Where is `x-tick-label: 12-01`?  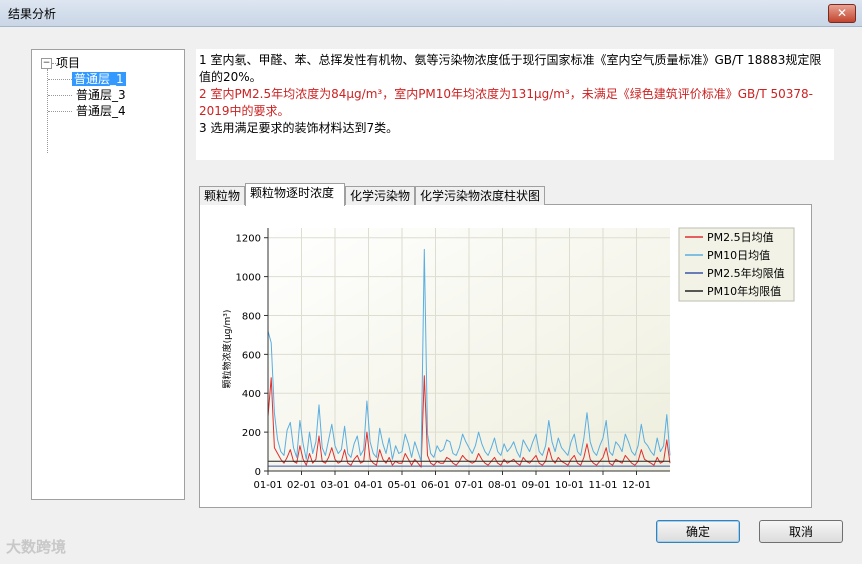
x-tick-label: 12-01 is located at coordinates (636, 485).